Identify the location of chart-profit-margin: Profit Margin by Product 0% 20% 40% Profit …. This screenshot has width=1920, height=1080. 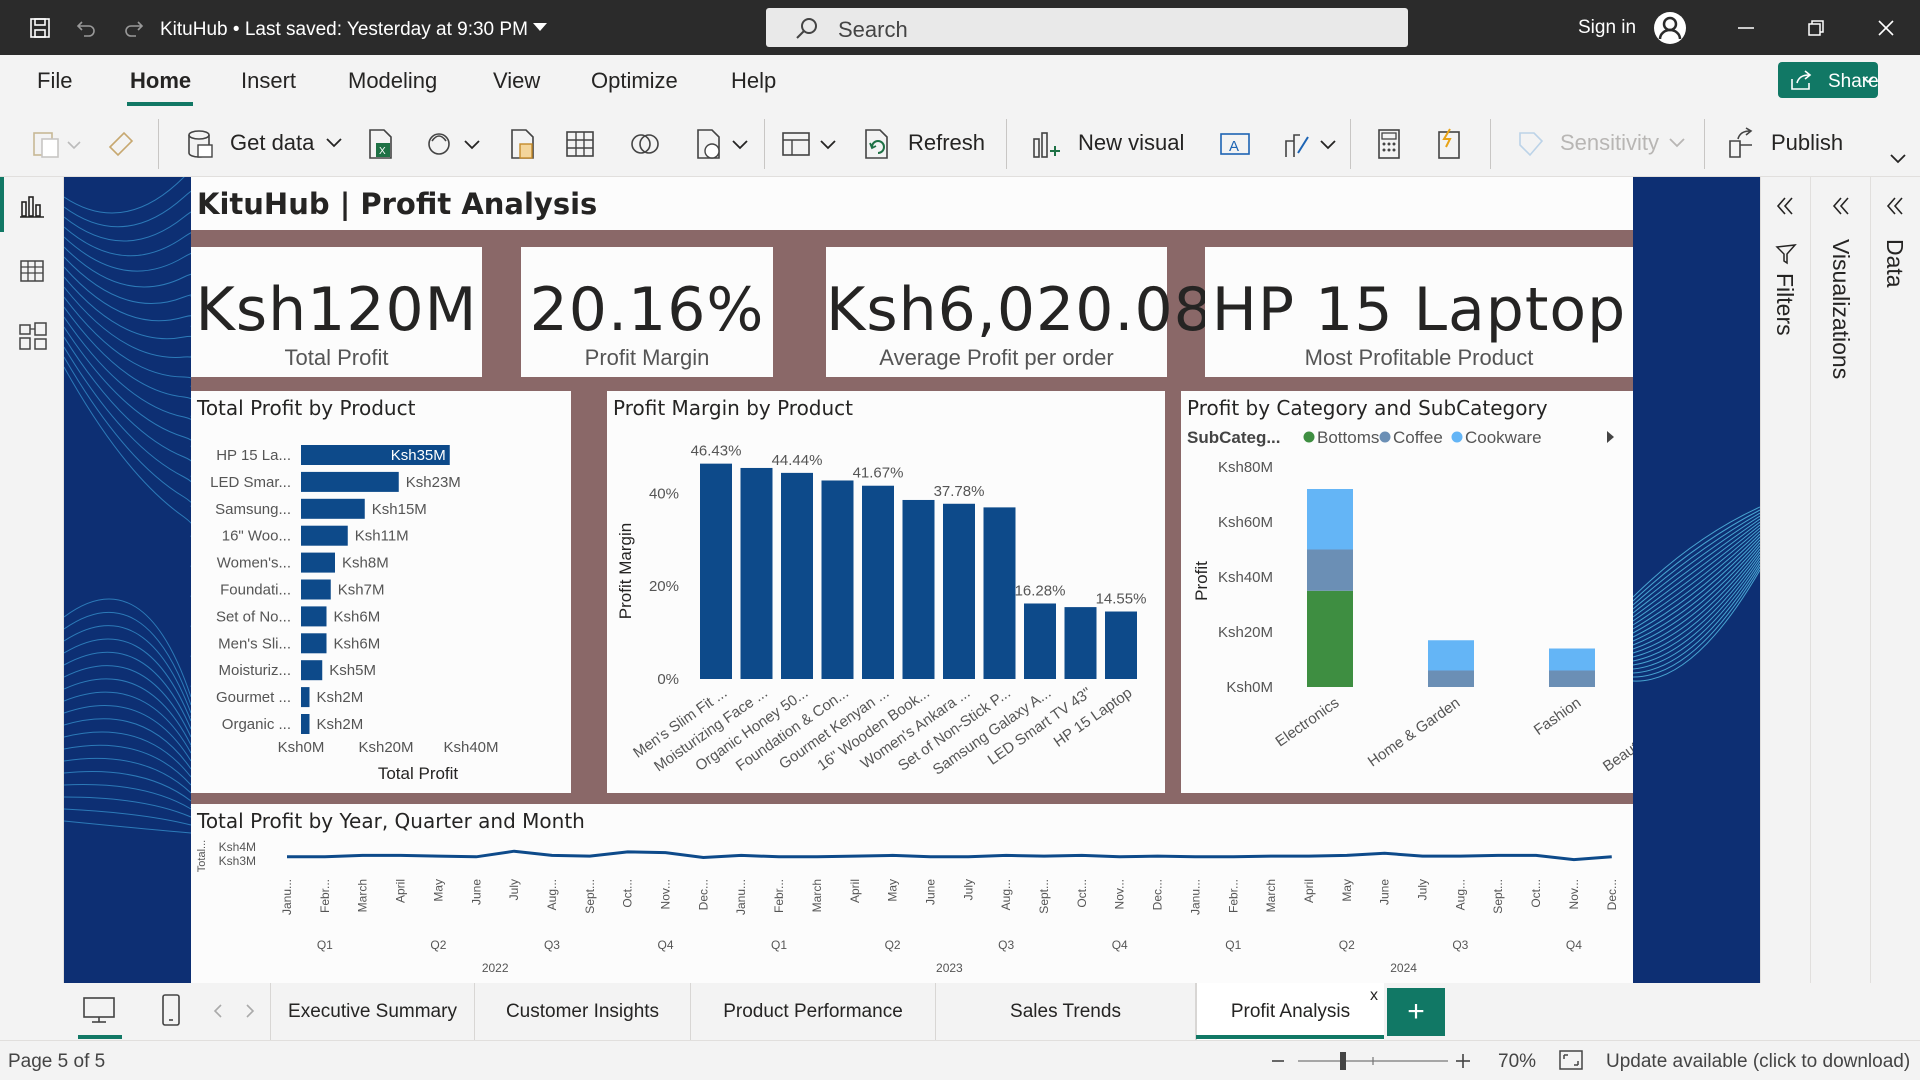
(886, 592).